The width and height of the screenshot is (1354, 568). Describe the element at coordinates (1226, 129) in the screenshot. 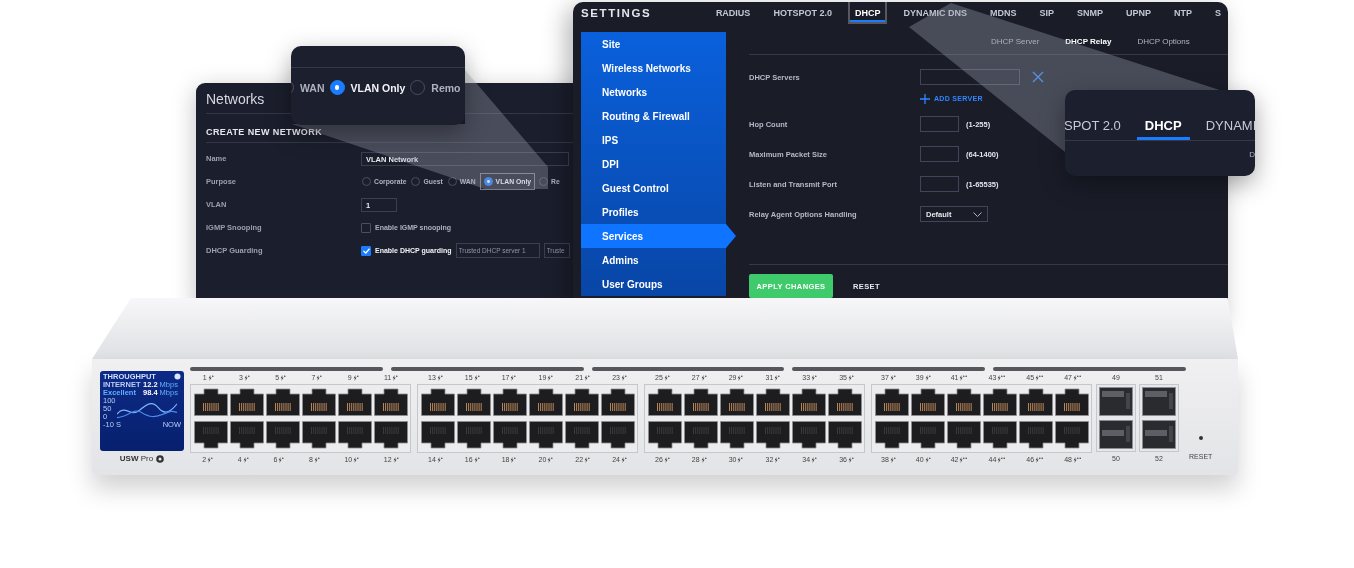

I see `tab: DYNAMI` at that location.